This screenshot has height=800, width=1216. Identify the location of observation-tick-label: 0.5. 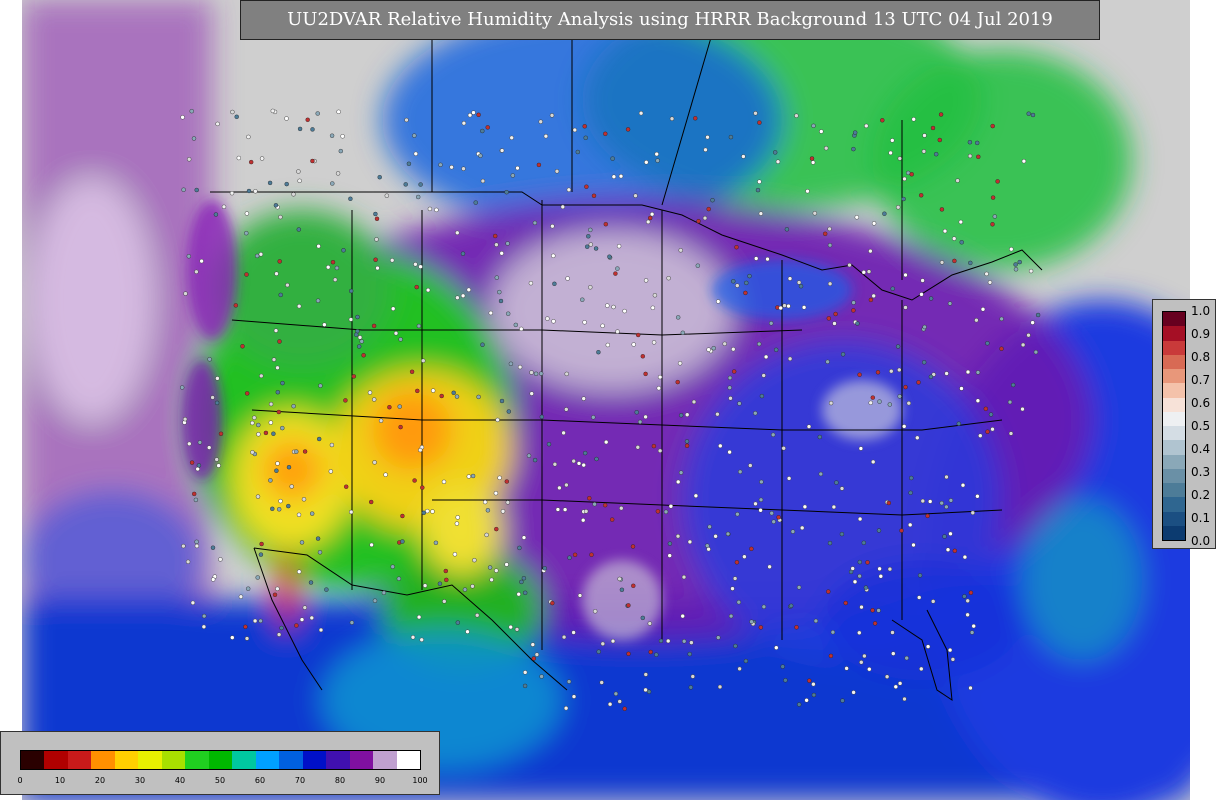
(1201, 426).